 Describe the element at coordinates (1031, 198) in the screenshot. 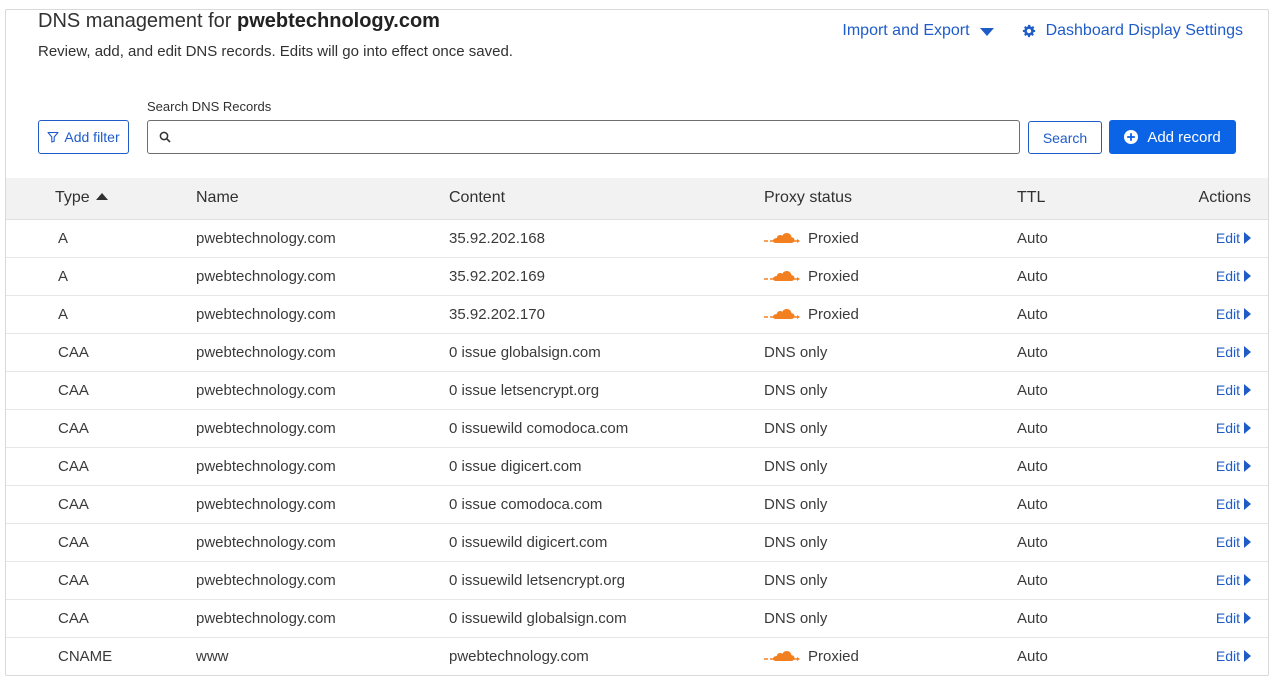

I see `column-header-ttl: TTL` at that location.